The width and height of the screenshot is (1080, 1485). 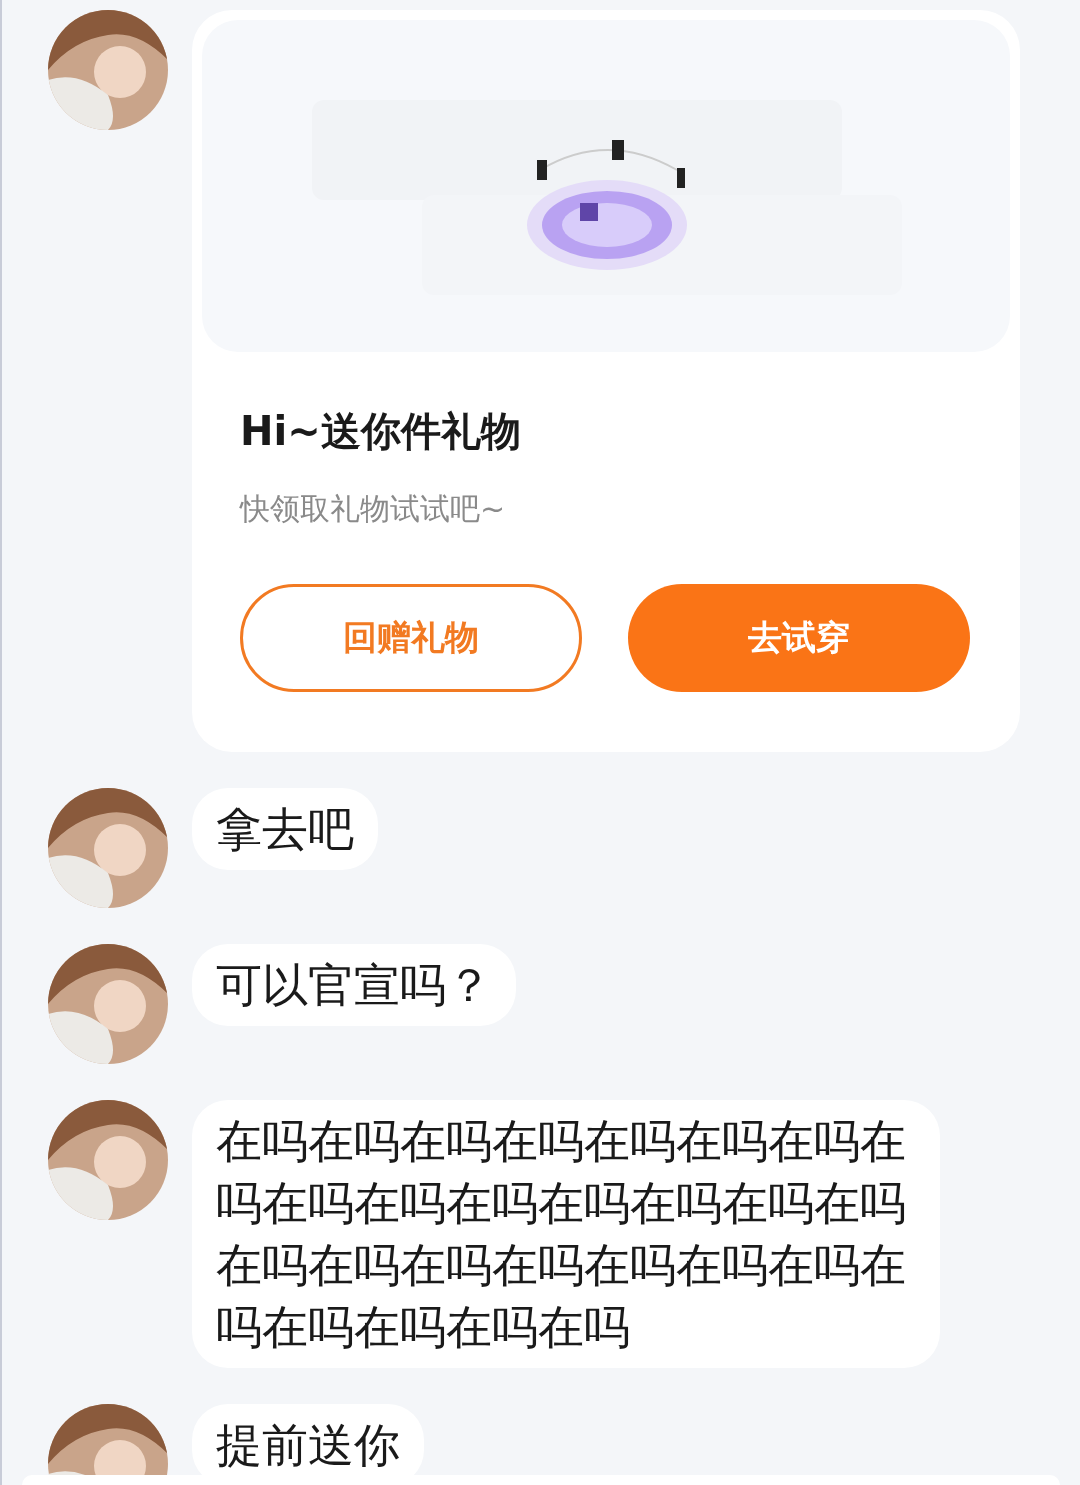 I want to click on gift-title: Hi~送你件礼物, so click(x=381, y=431).